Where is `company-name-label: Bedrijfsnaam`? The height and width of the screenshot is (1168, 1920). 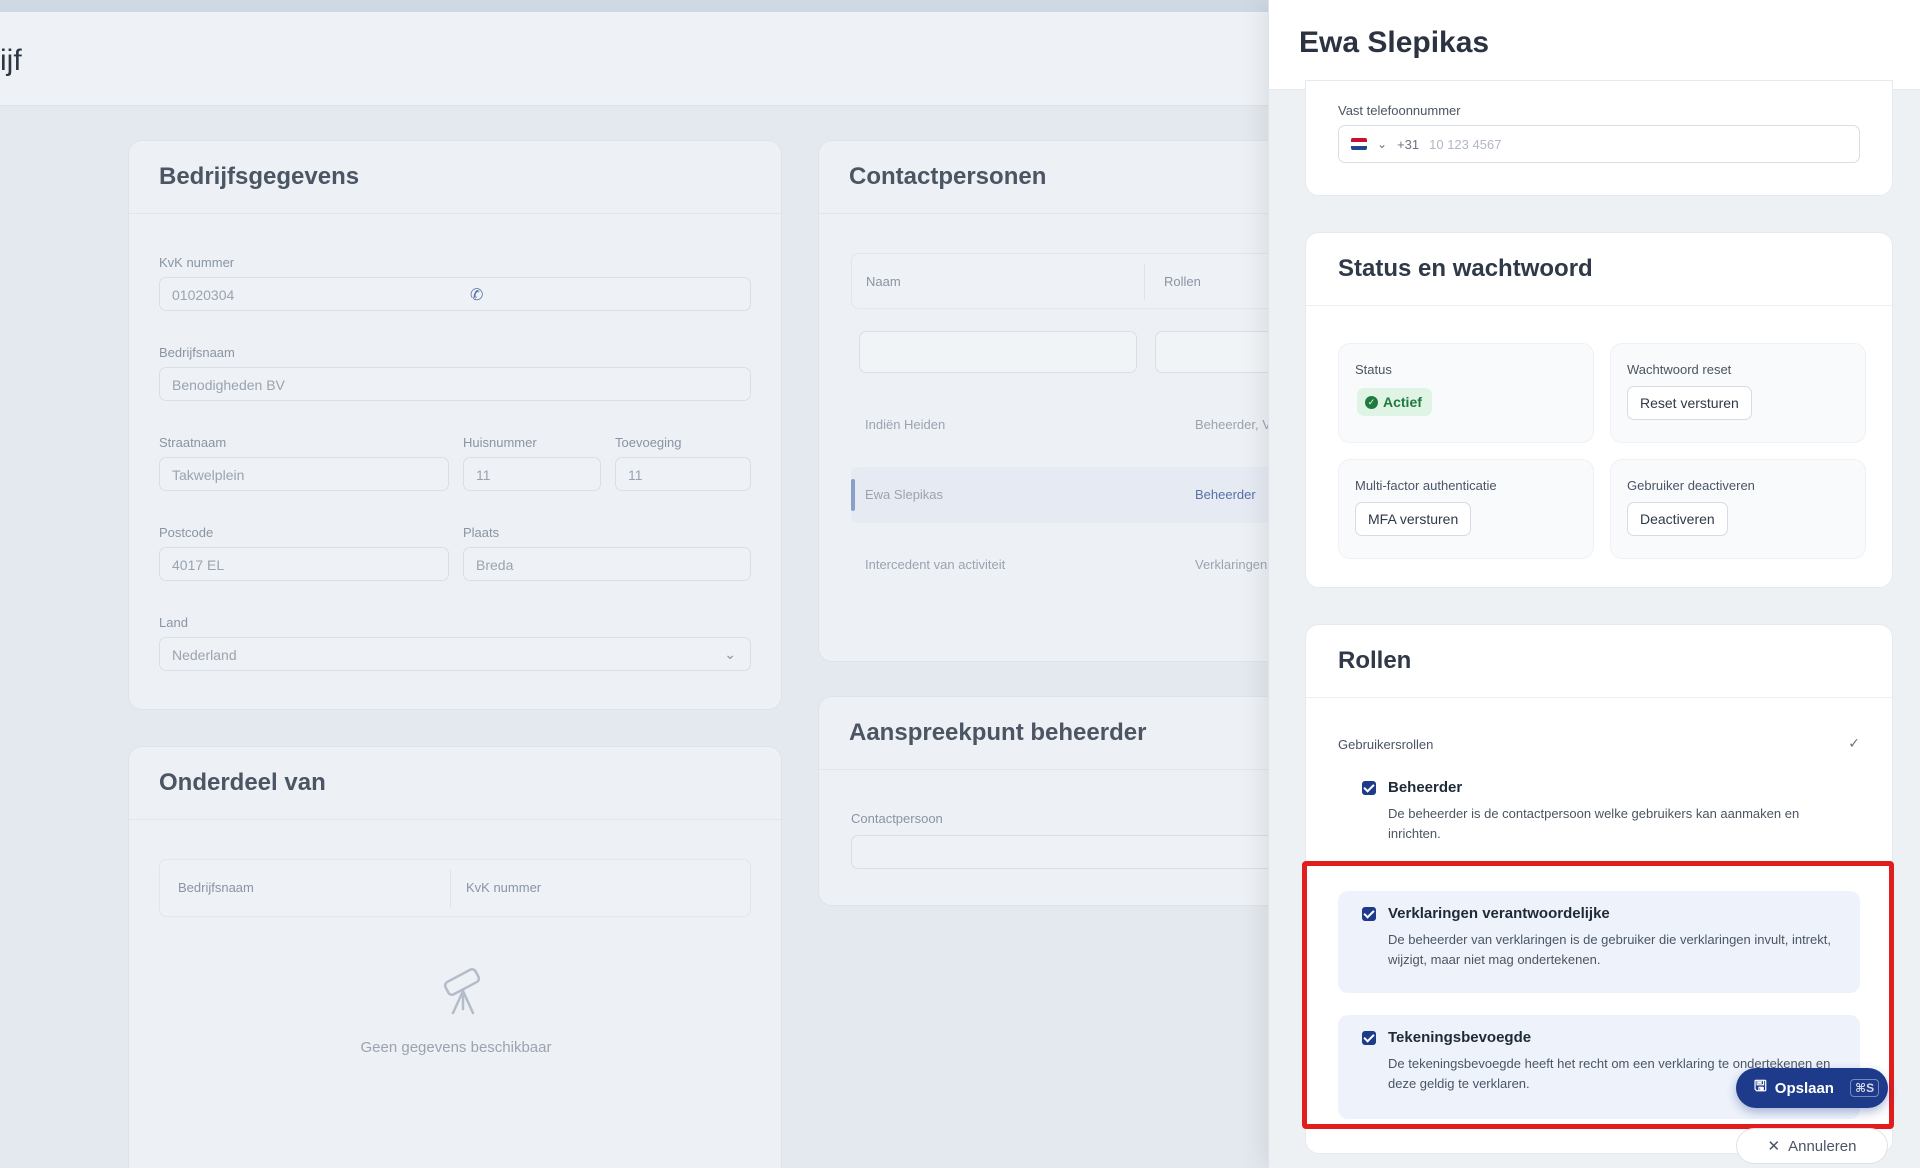 company-name-label: Bedrijfsnaam is located at coordinates (197, 352).